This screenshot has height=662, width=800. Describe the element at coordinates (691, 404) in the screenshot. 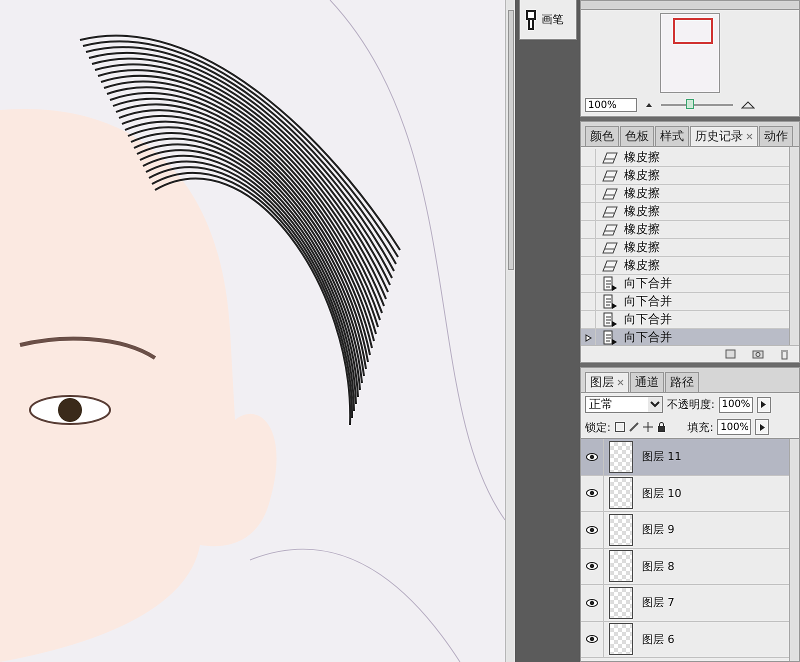

I see `opacity-label: 不透明度:` at that location.